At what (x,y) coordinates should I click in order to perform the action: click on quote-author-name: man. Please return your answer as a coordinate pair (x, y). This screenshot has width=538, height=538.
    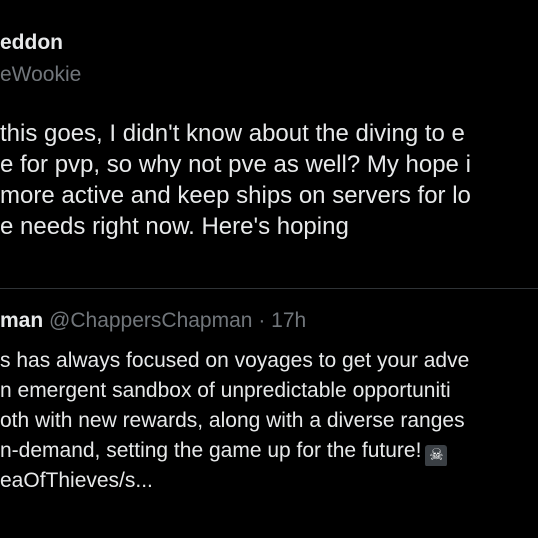
    Looking at the image, I should click on (21, 320).